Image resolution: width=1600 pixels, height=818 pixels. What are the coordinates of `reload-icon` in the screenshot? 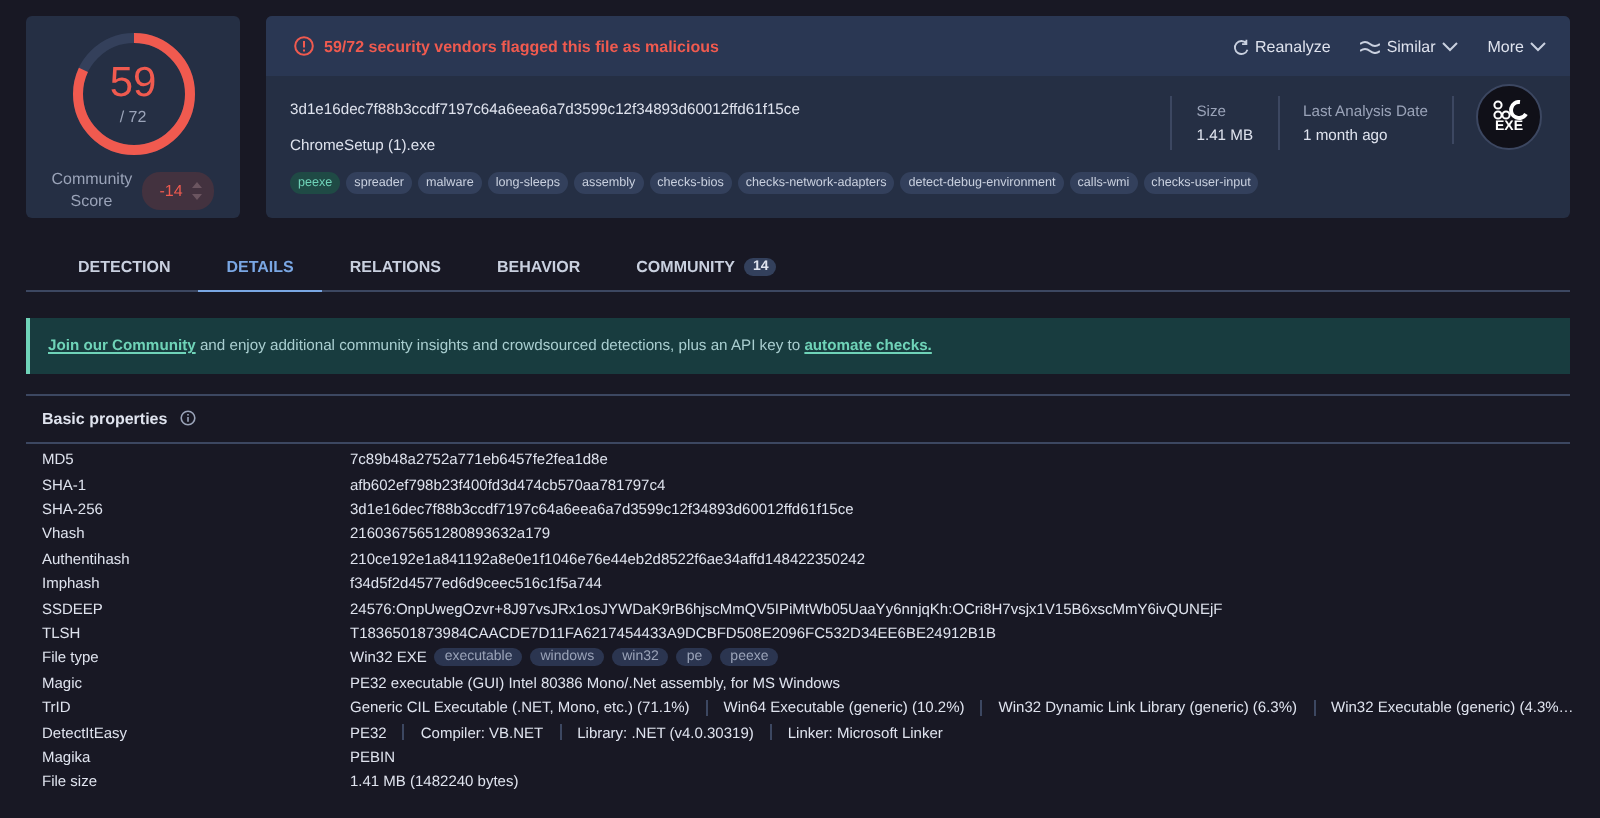 It's located at (1240, 46).